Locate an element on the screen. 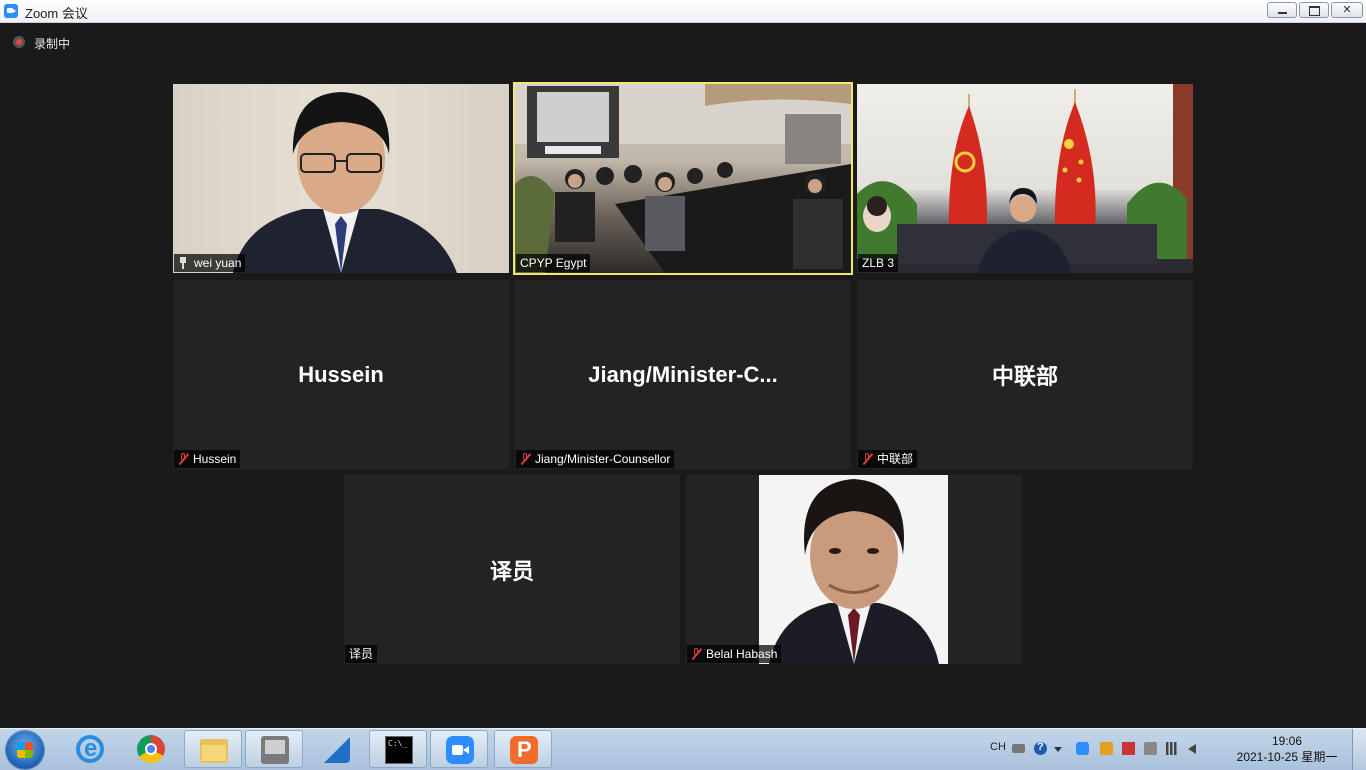 The height and width of the screenshot is (770, 1366). cmd-icon is located at coordinates (399, 750).